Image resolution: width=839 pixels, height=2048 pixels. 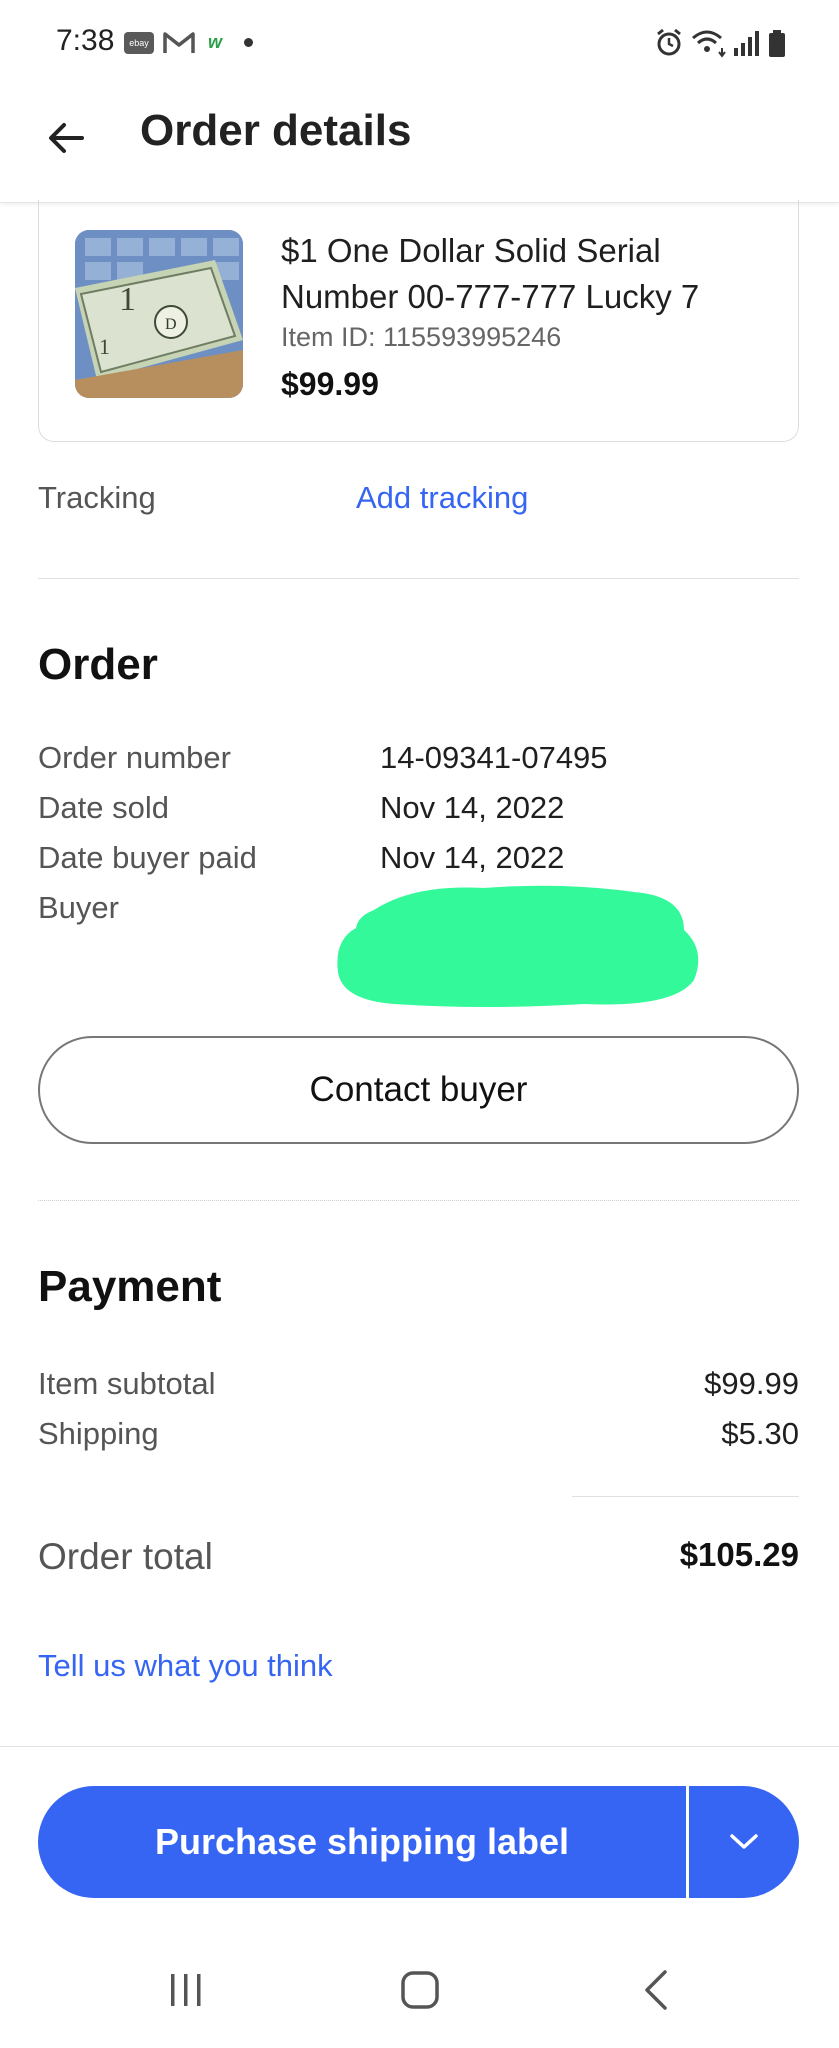 I want to click on system-nav-bar, so click(x=419, y=1989).